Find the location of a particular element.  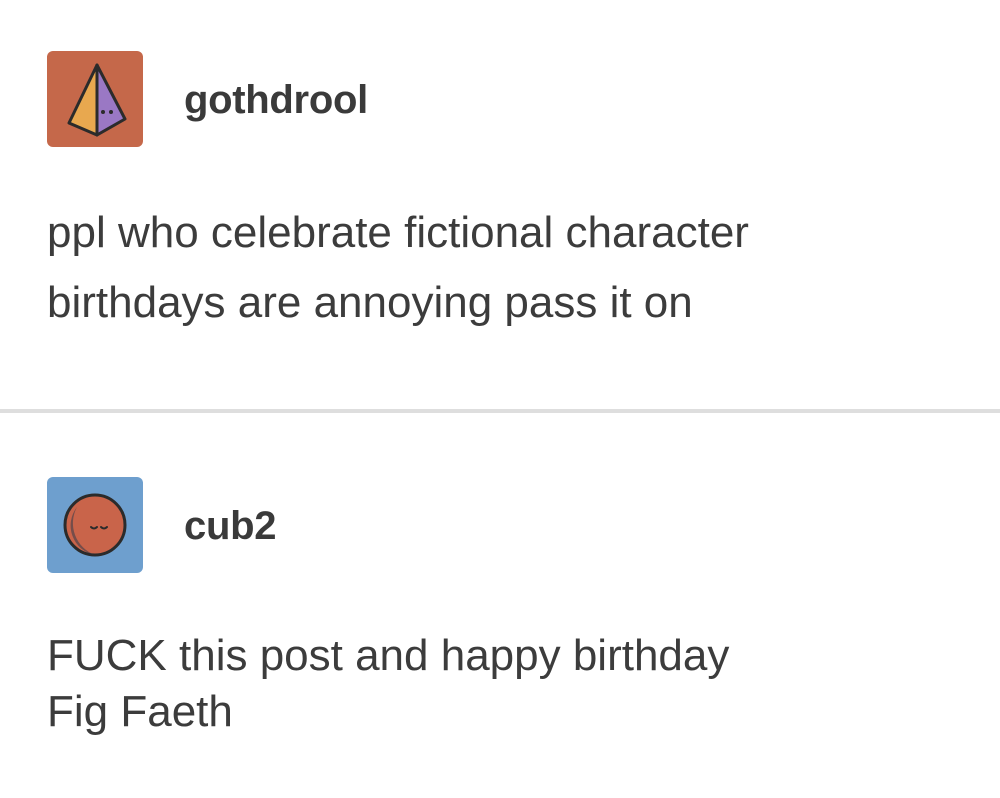

sleeping-moon-face-icon is located at coordinates (95, 525).